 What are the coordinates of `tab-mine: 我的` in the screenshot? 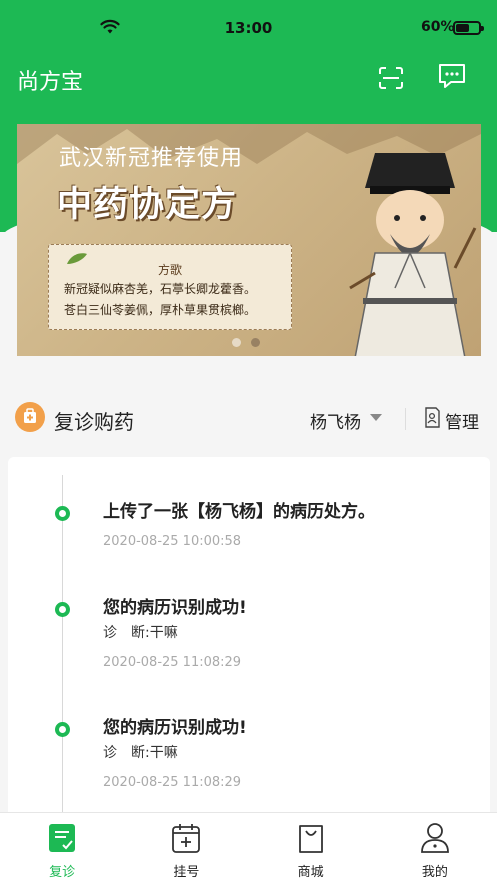 It's located at (435, 848).